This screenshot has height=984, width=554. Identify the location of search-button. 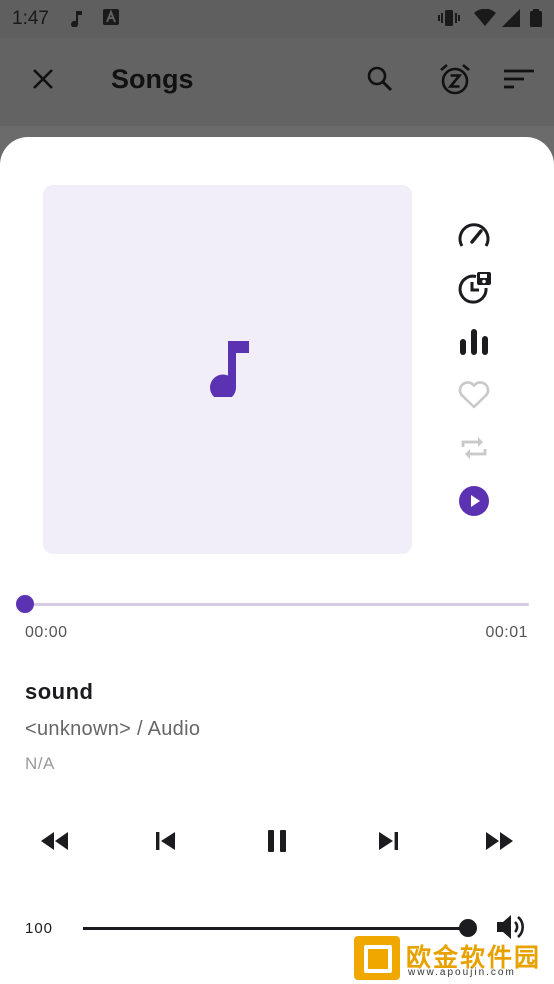
(380, 81).